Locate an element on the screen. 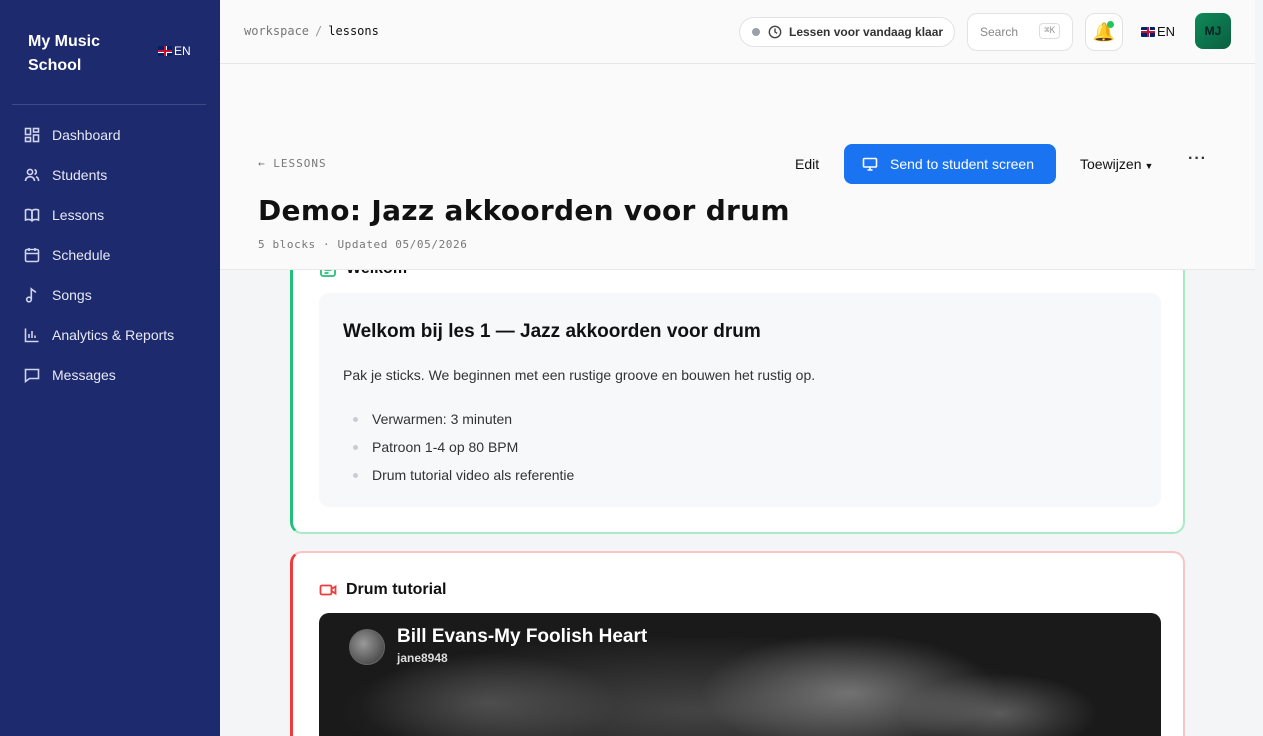  sidebar-item-label: Messages is located at coordinates (84, 375).